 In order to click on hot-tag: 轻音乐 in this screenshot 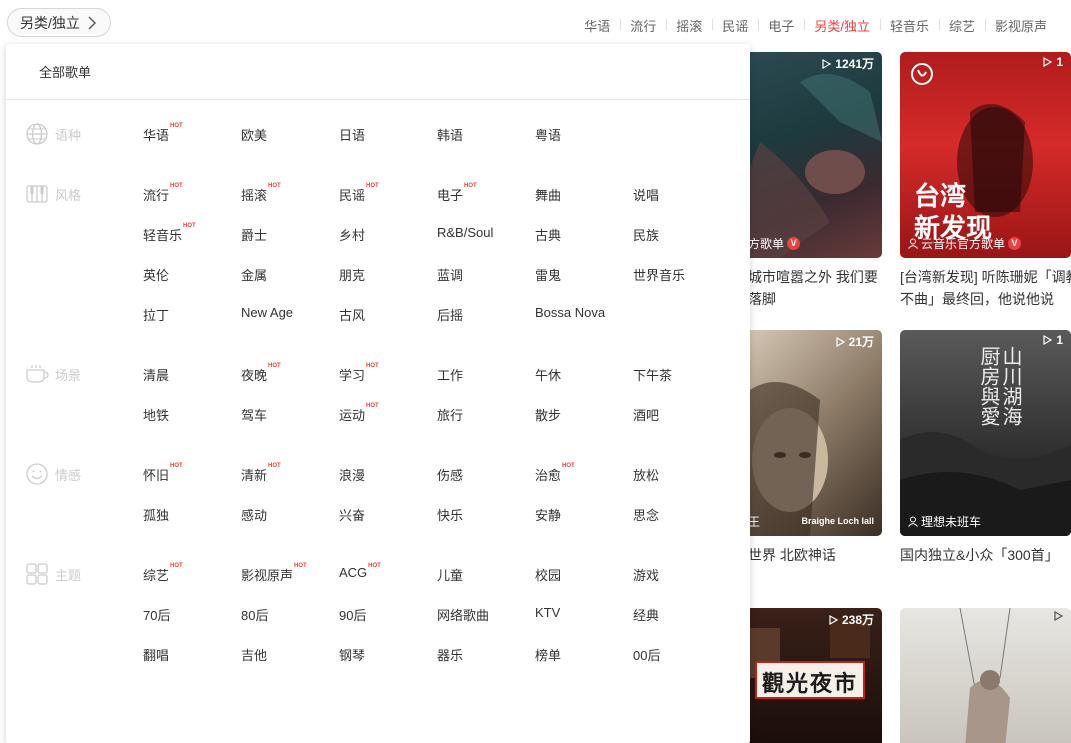, I will do `click(909, 25)`.